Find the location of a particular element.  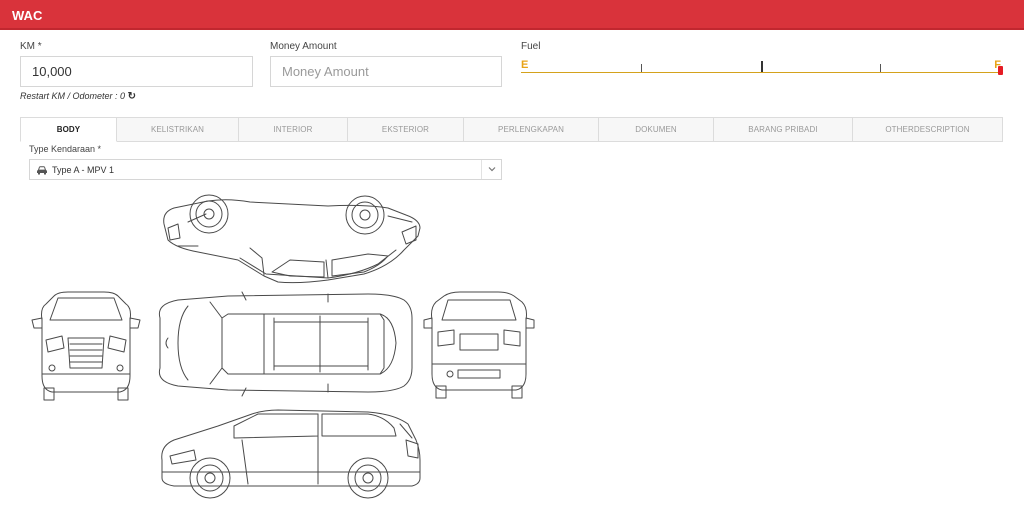

chevron-down-icon is located at coordinates (492, 169).